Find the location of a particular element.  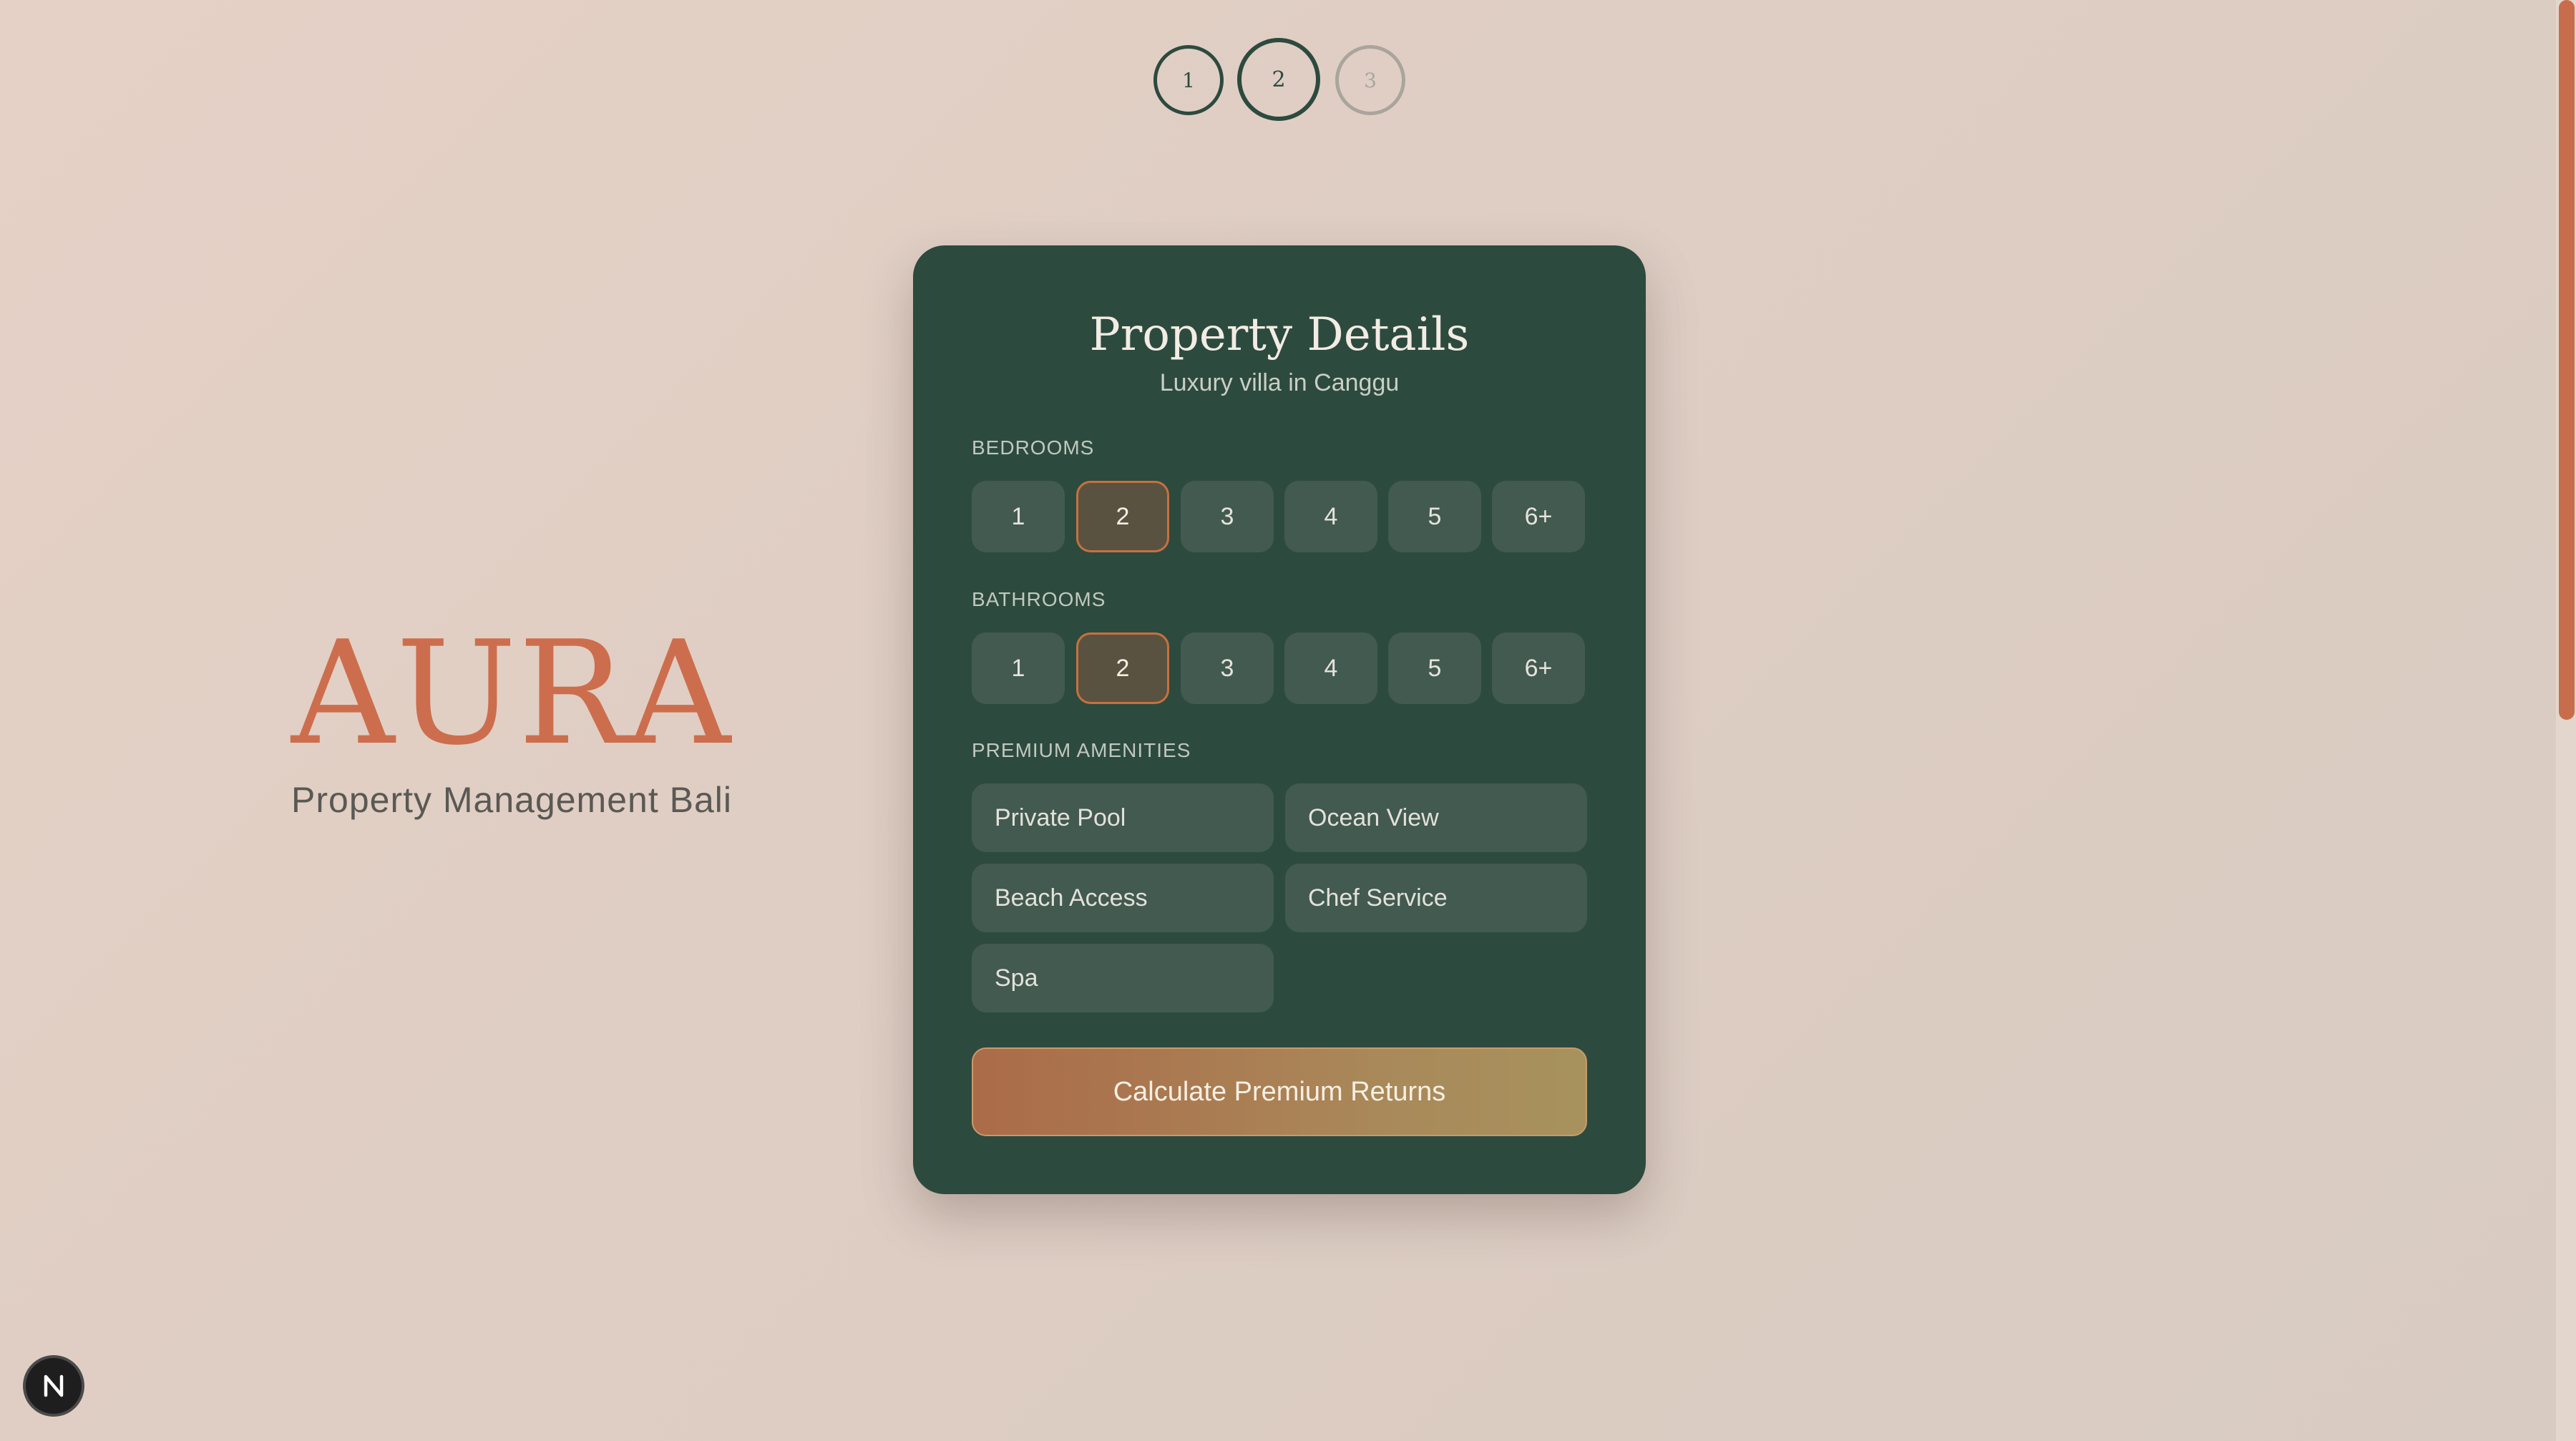

bedrooms-option-6-plus: 6+ is located at coordinates (1538, 516).